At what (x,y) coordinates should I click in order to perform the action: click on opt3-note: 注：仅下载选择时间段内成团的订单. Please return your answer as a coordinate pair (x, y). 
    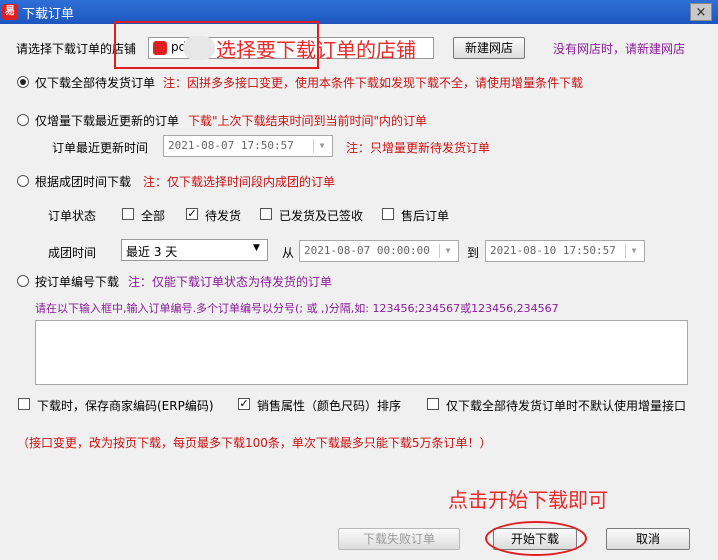
    Looking at the image, I should click on (239, 182).